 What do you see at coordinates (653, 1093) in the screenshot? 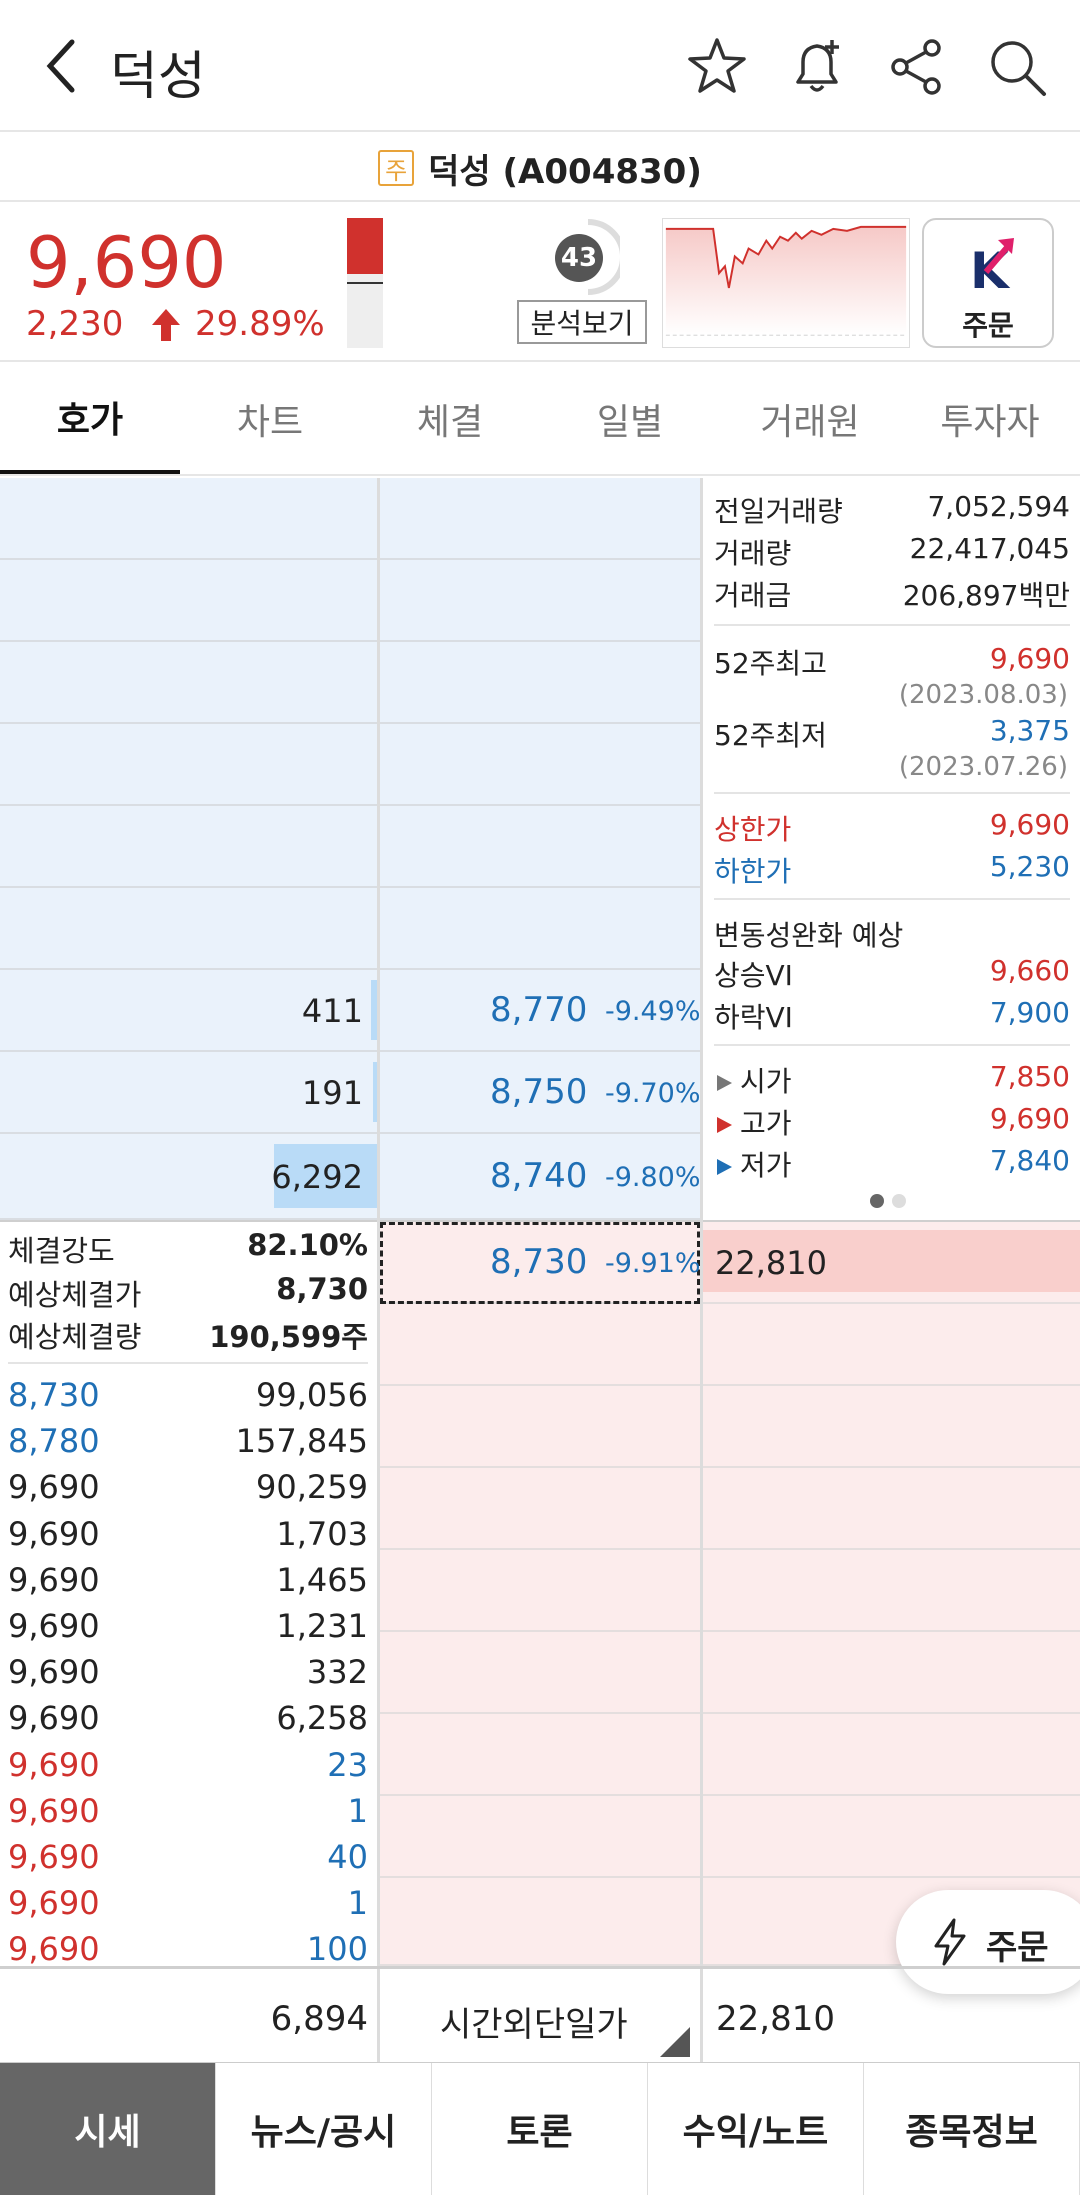
I see `ask-percent: -9.70%` at bounding box center [653, 1093].